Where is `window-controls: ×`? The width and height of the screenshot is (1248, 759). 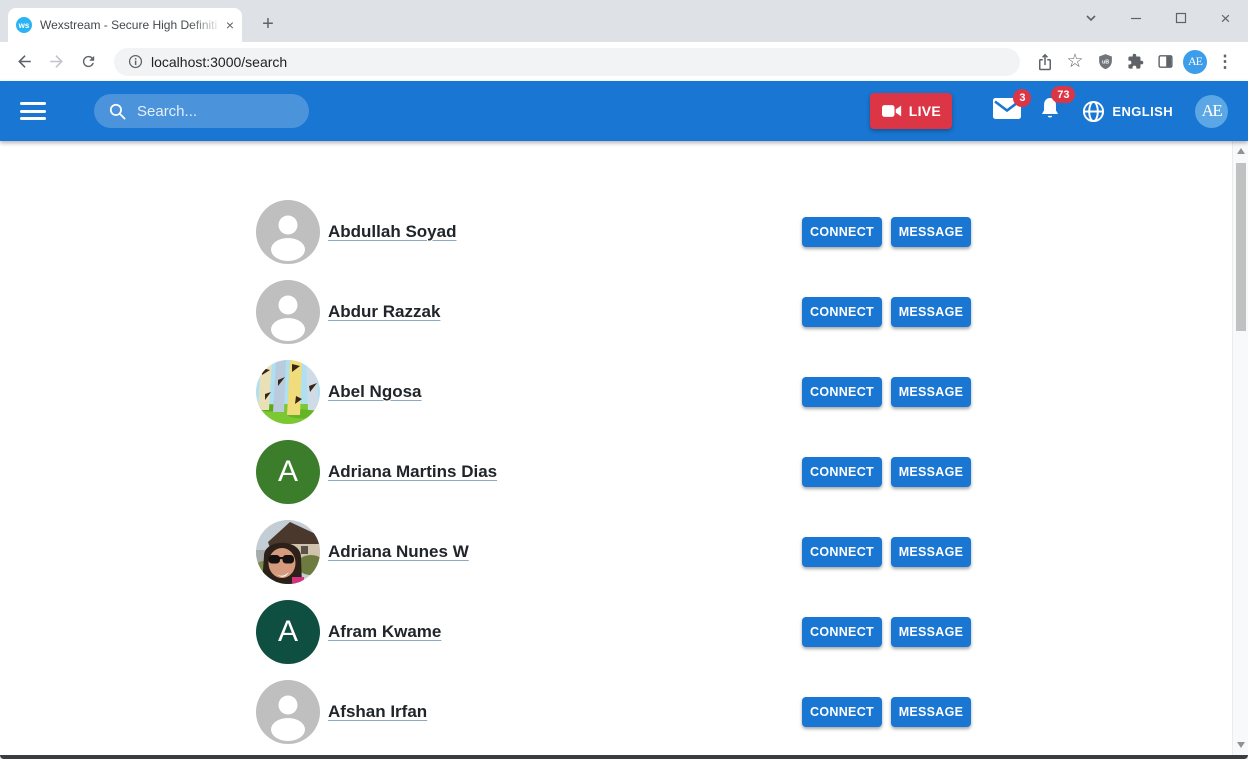 window-controls: × is located at coordinates (1158, 18).